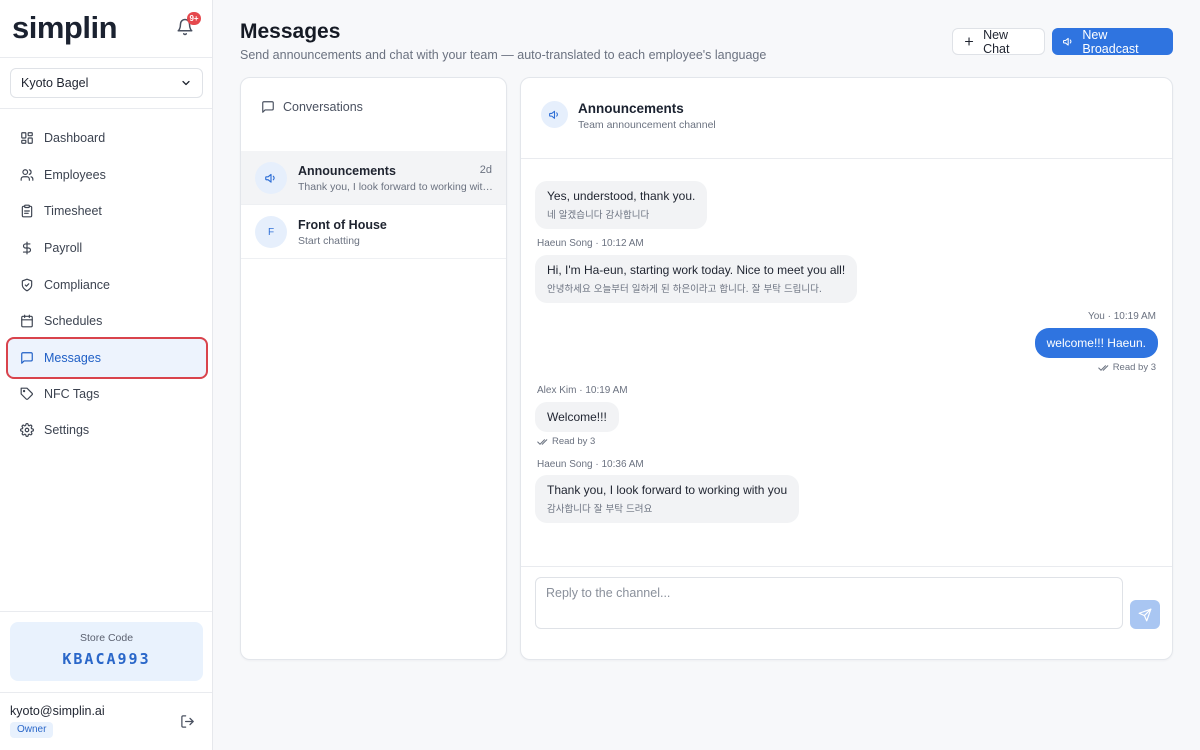 The image size is (1200, 750). Describe the element at coordinates (846, 118) in the screenshot. I see `chat-header: Announcements Team announcement channel` at that location.